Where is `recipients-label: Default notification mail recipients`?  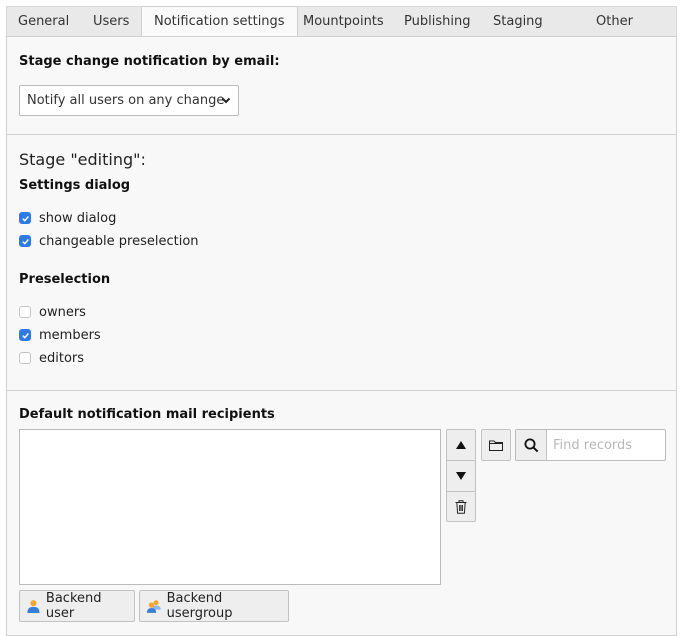 recipients-label: Default notification mail recipients is located at coordinates (147, 414).